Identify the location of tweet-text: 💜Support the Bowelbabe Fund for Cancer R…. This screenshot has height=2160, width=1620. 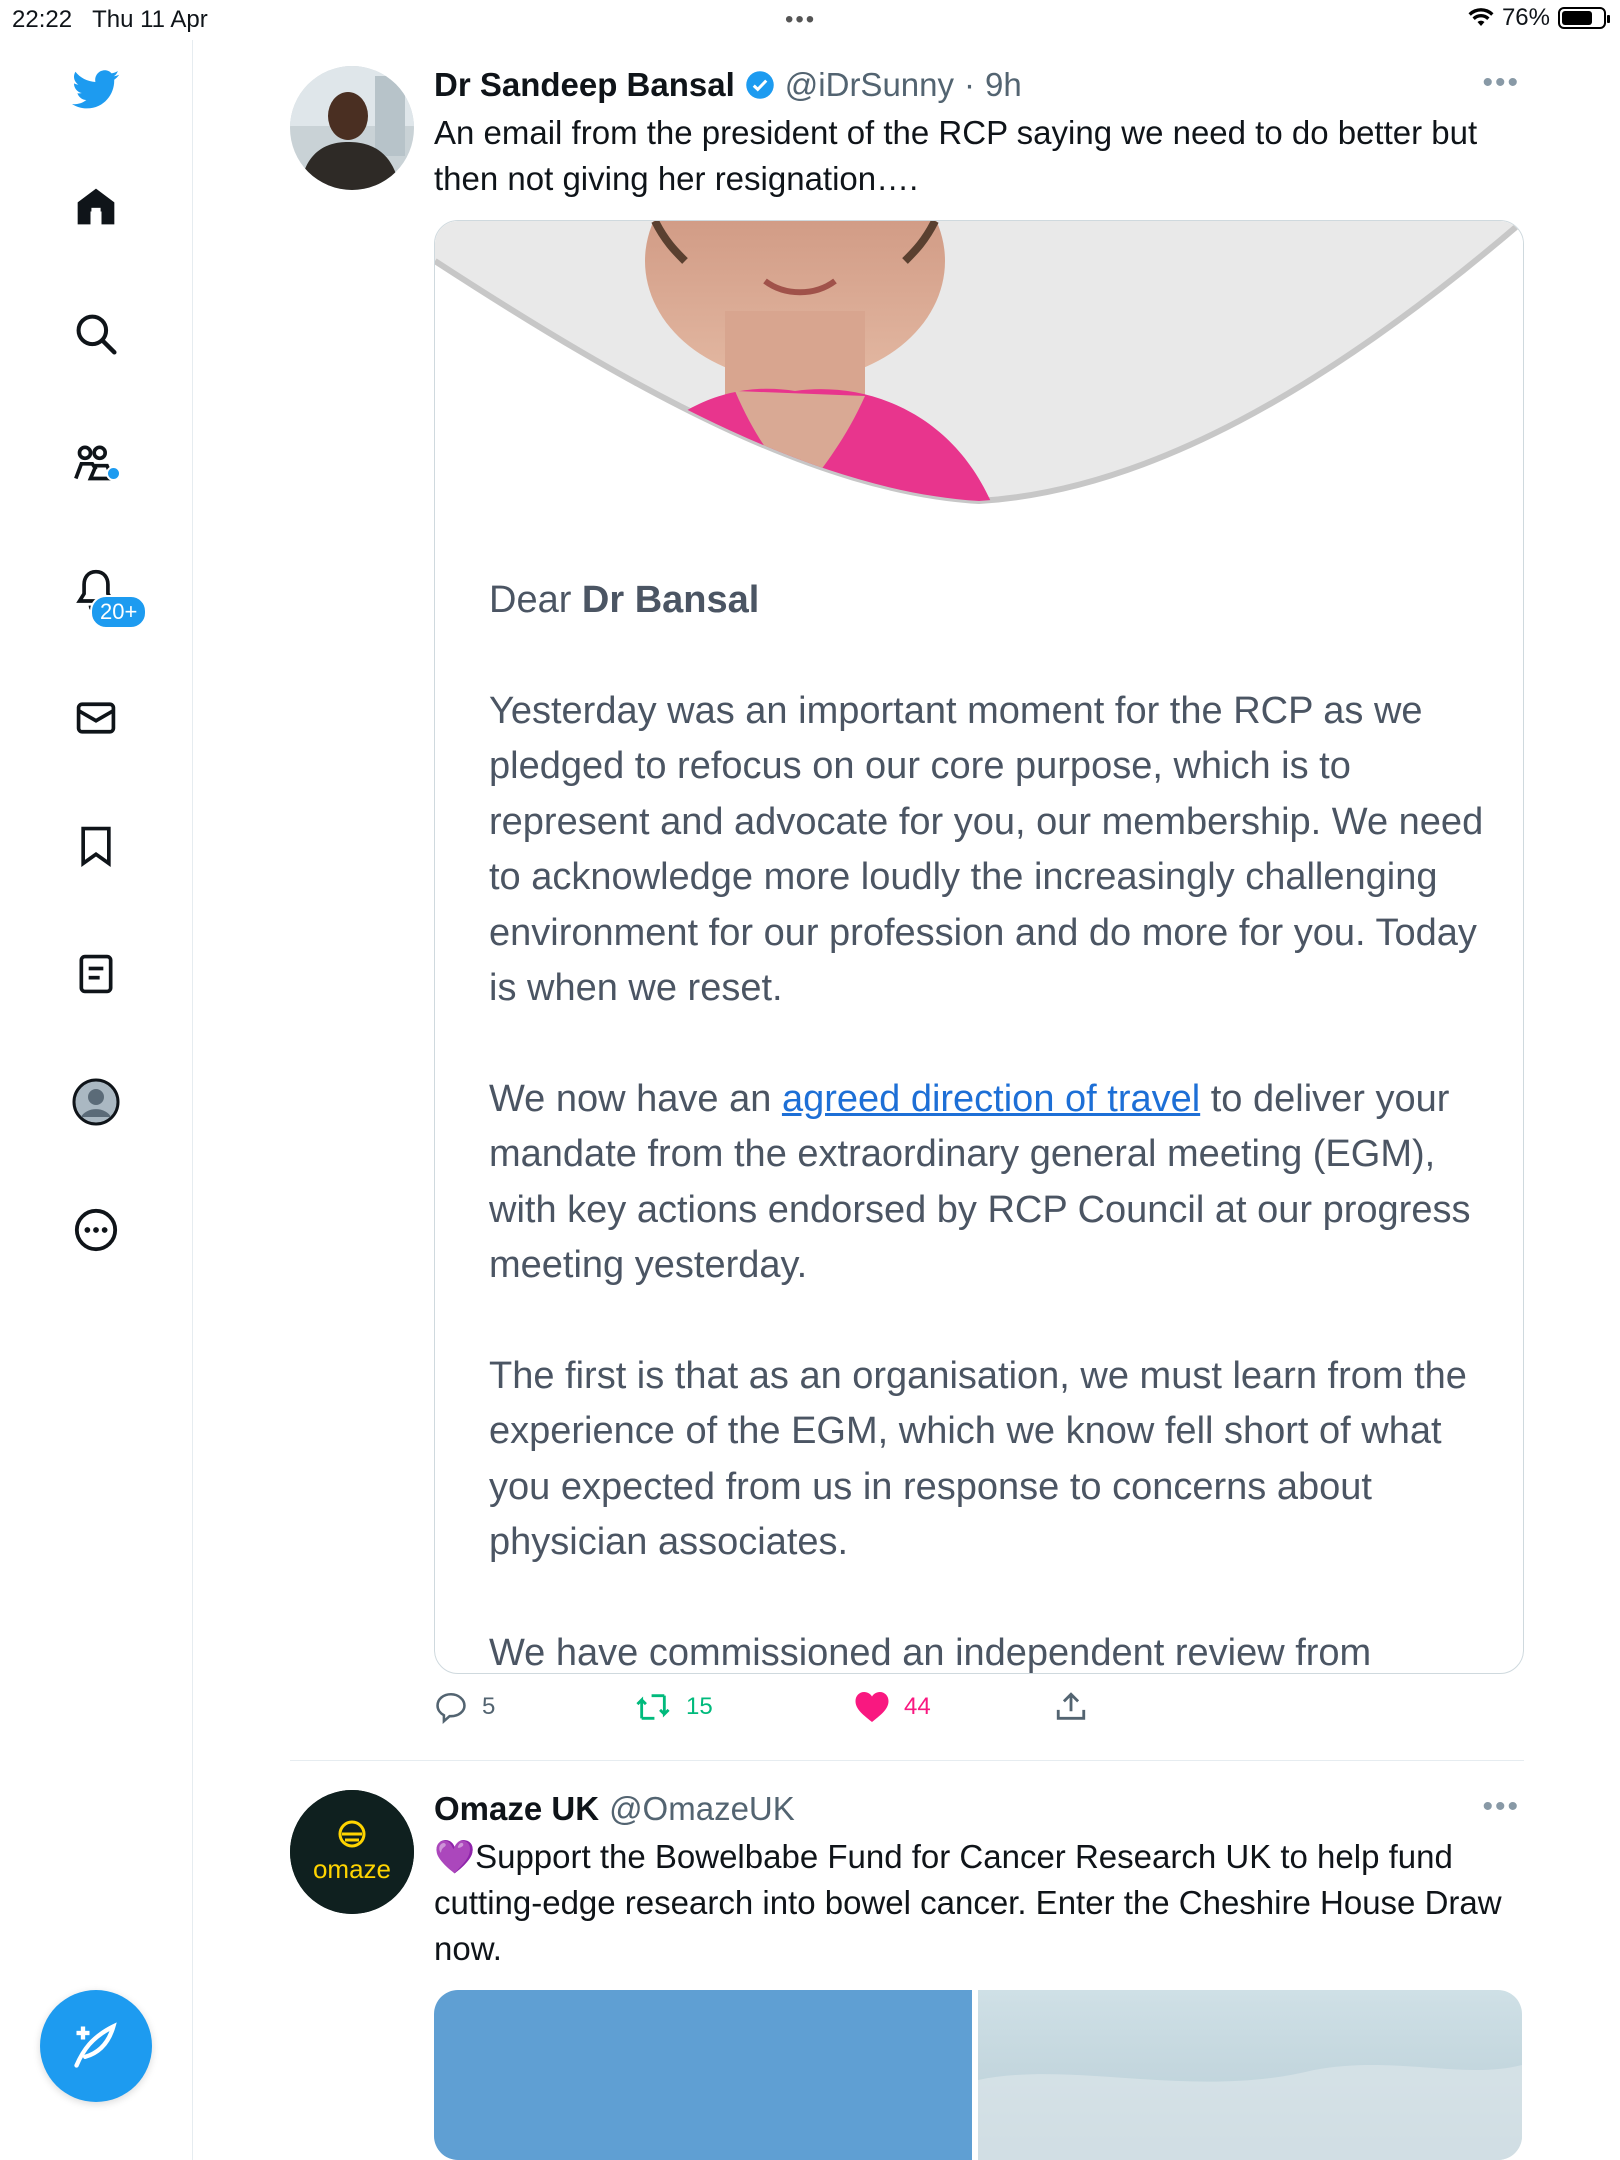
(968, 1902).